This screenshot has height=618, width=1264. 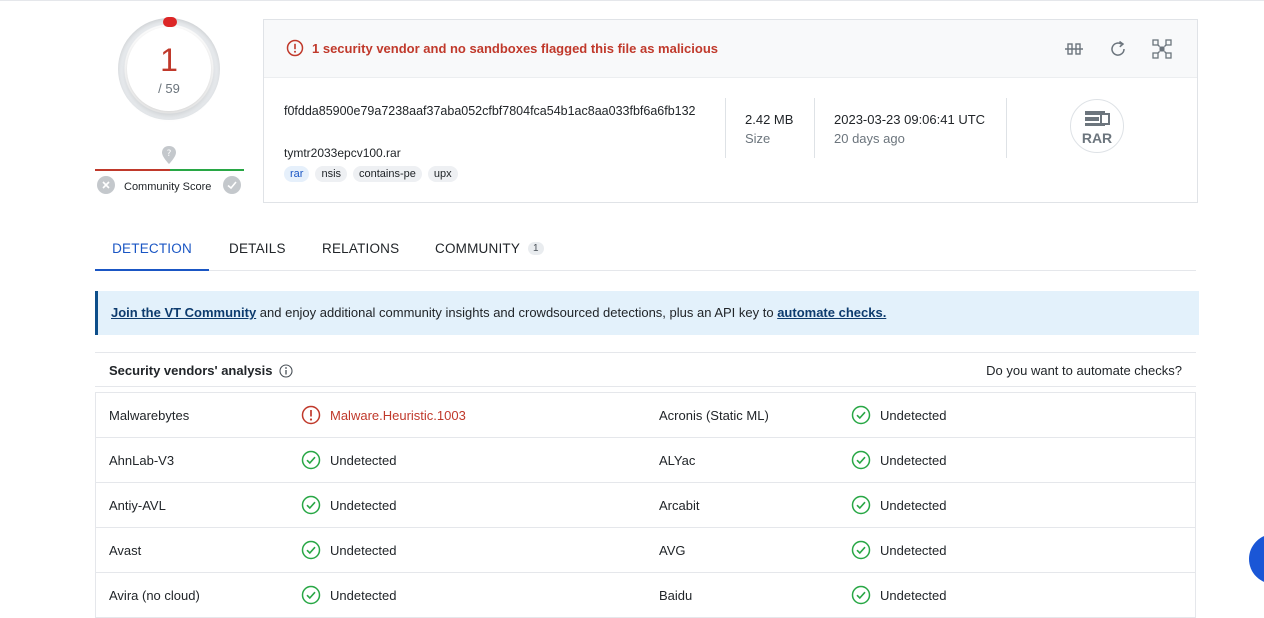 I want to click on vendor-name: Acronis (Static ML), so click(x=714, y=415).